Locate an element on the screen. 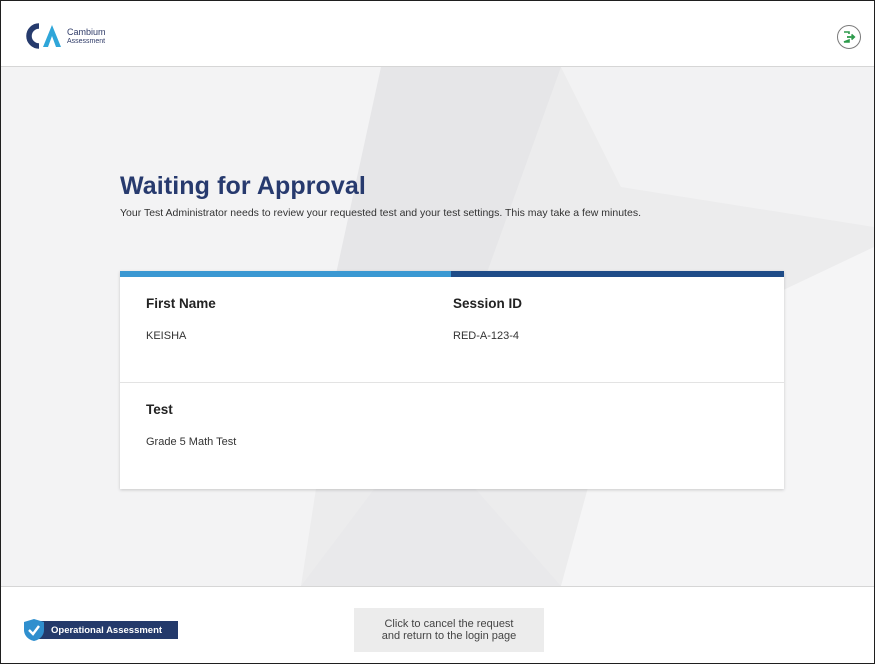 This screenshot has height=664, width=875. operational-assessment-badge: Operational Assessment is located at coordinates (101, 630).